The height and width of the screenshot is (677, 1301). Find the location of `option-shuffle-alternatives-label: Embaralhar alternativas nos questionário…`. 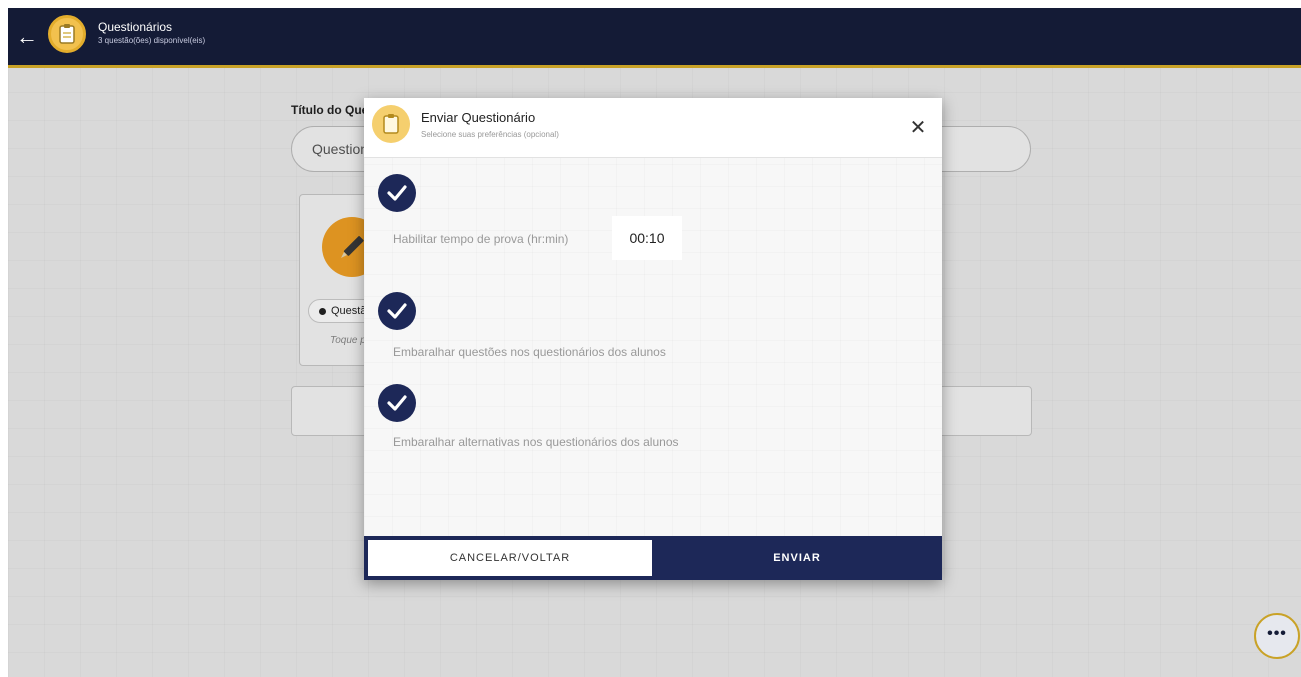

option-shuffle-alternatives-label: Embaralhar alternativas nos questionário… is located at coordinates (536, 442).